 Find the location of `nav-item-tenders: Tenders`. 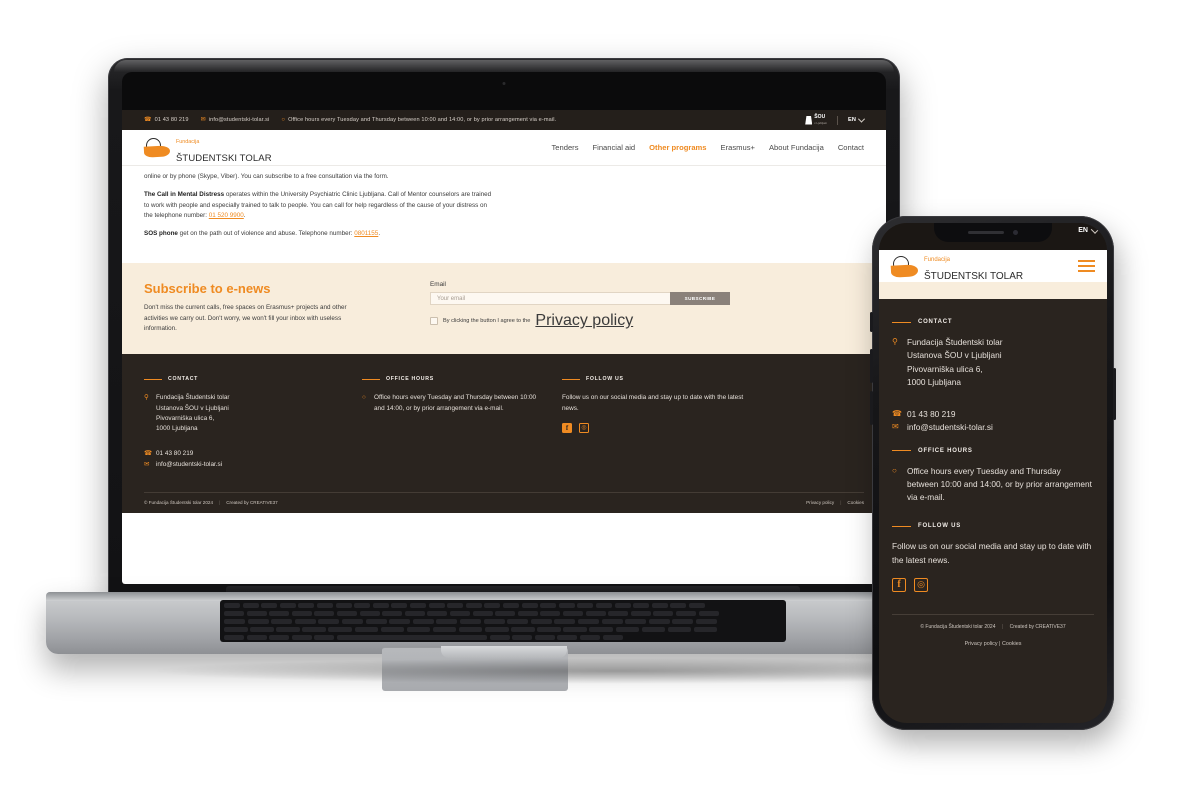

nav-item-tenders: Tenders is located at coordinates (564, 147).